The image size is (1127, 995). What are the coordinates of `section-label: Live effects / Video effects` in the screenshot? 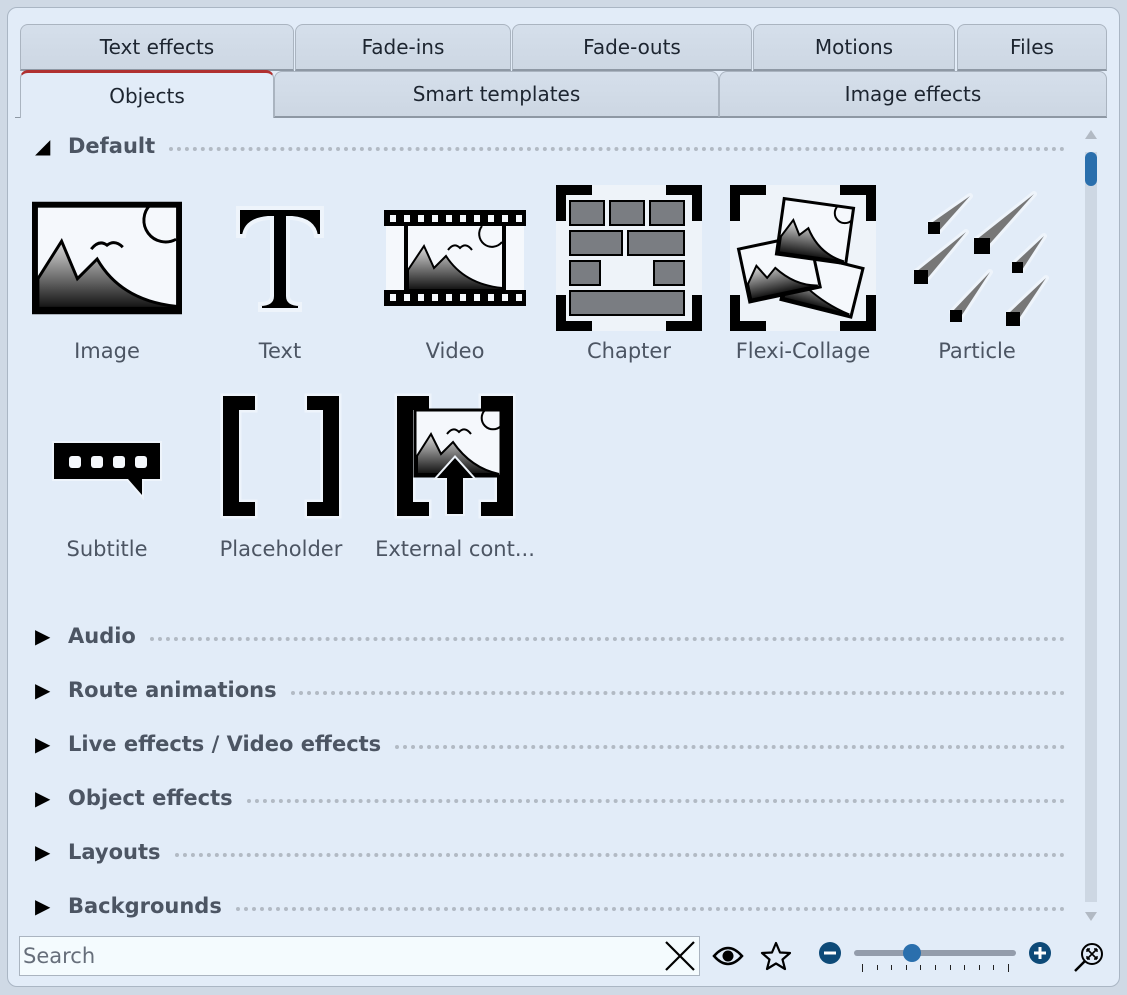 It's located at (225, 744).